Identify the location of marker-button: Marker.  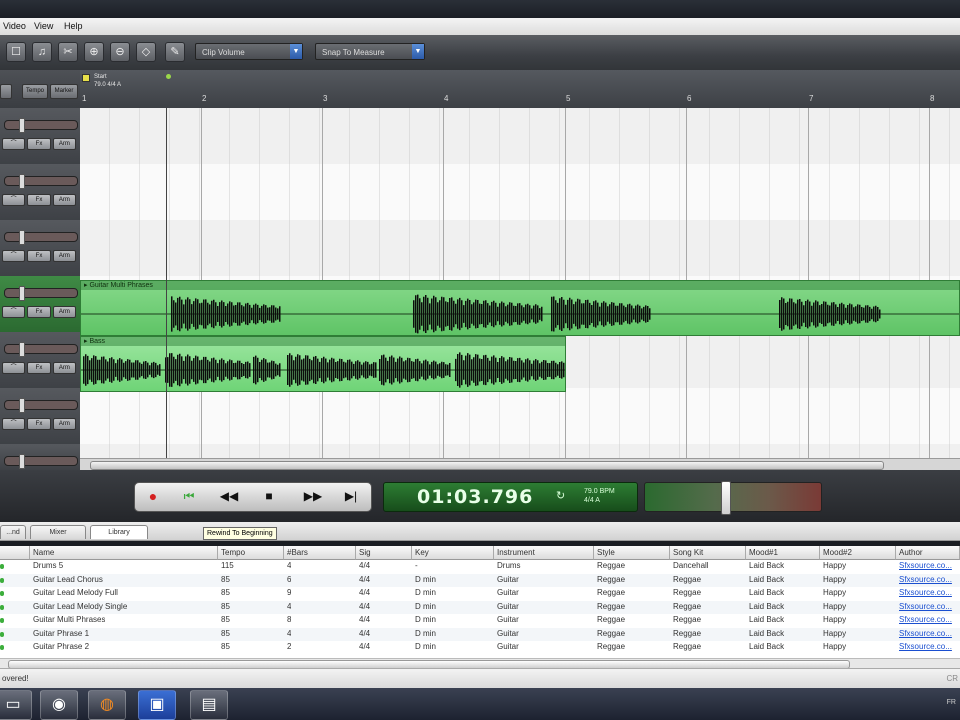
(64, 91).